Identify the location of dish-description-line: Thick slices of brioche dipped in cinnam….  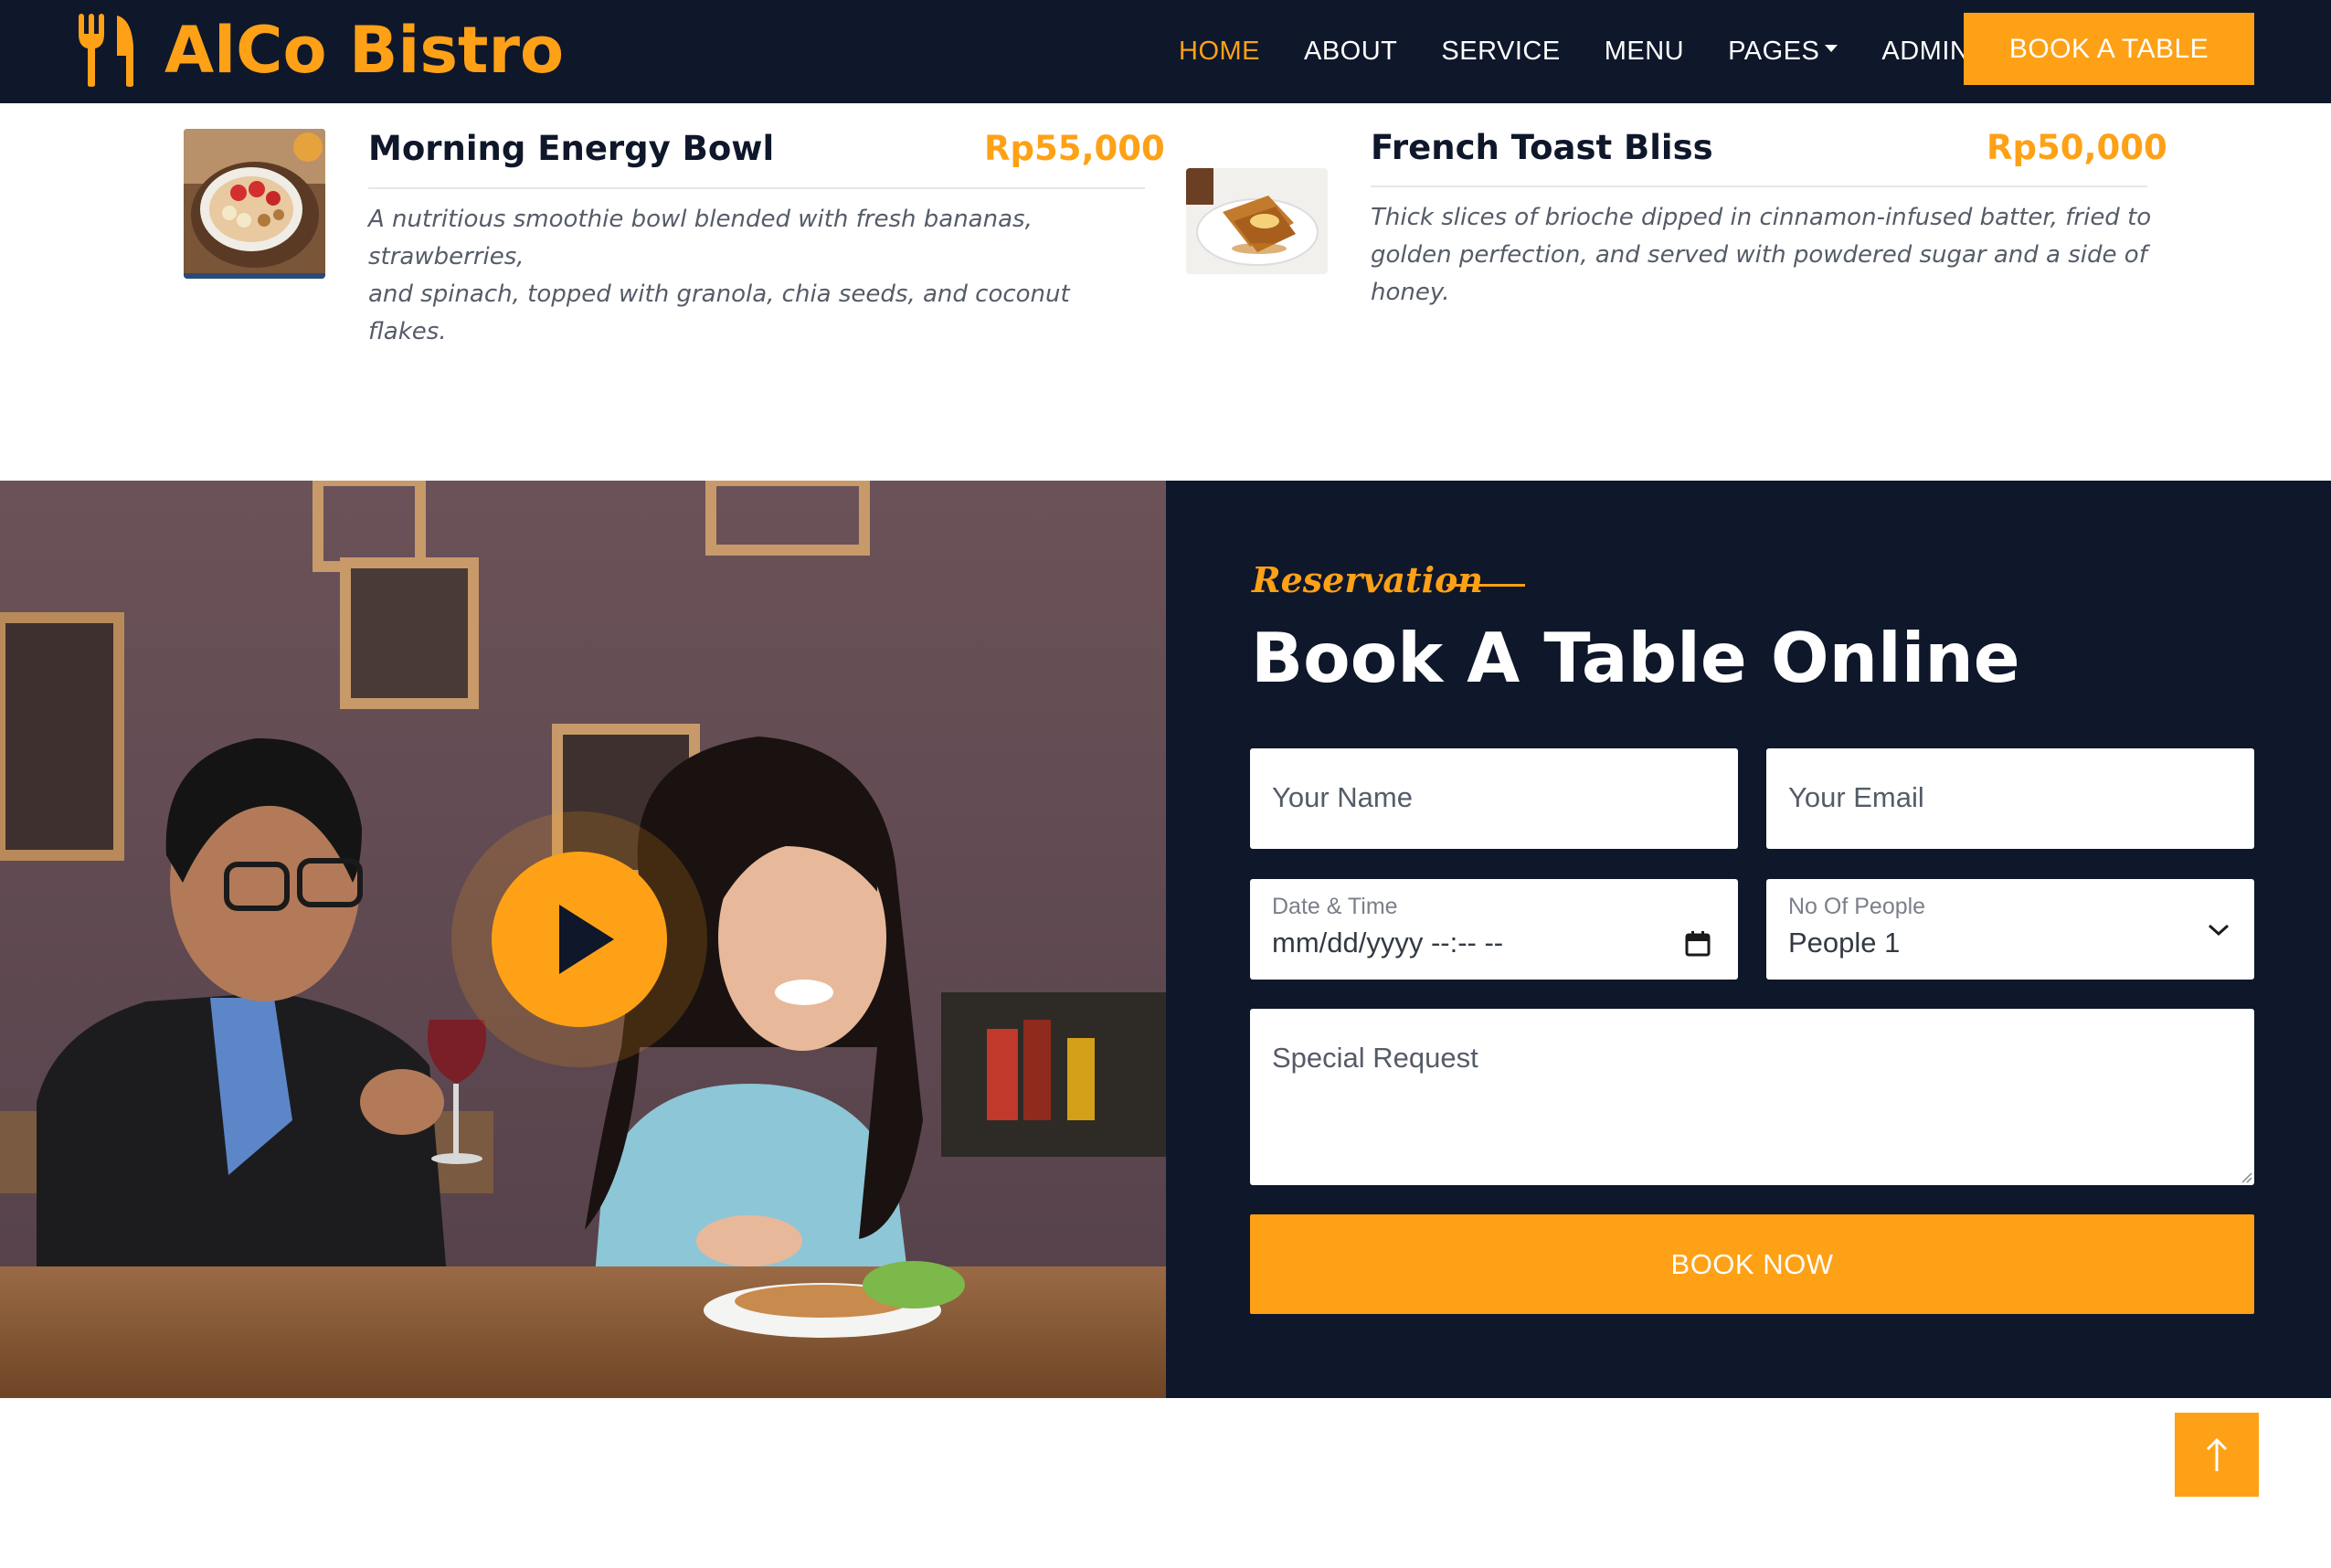
(1761, 218).